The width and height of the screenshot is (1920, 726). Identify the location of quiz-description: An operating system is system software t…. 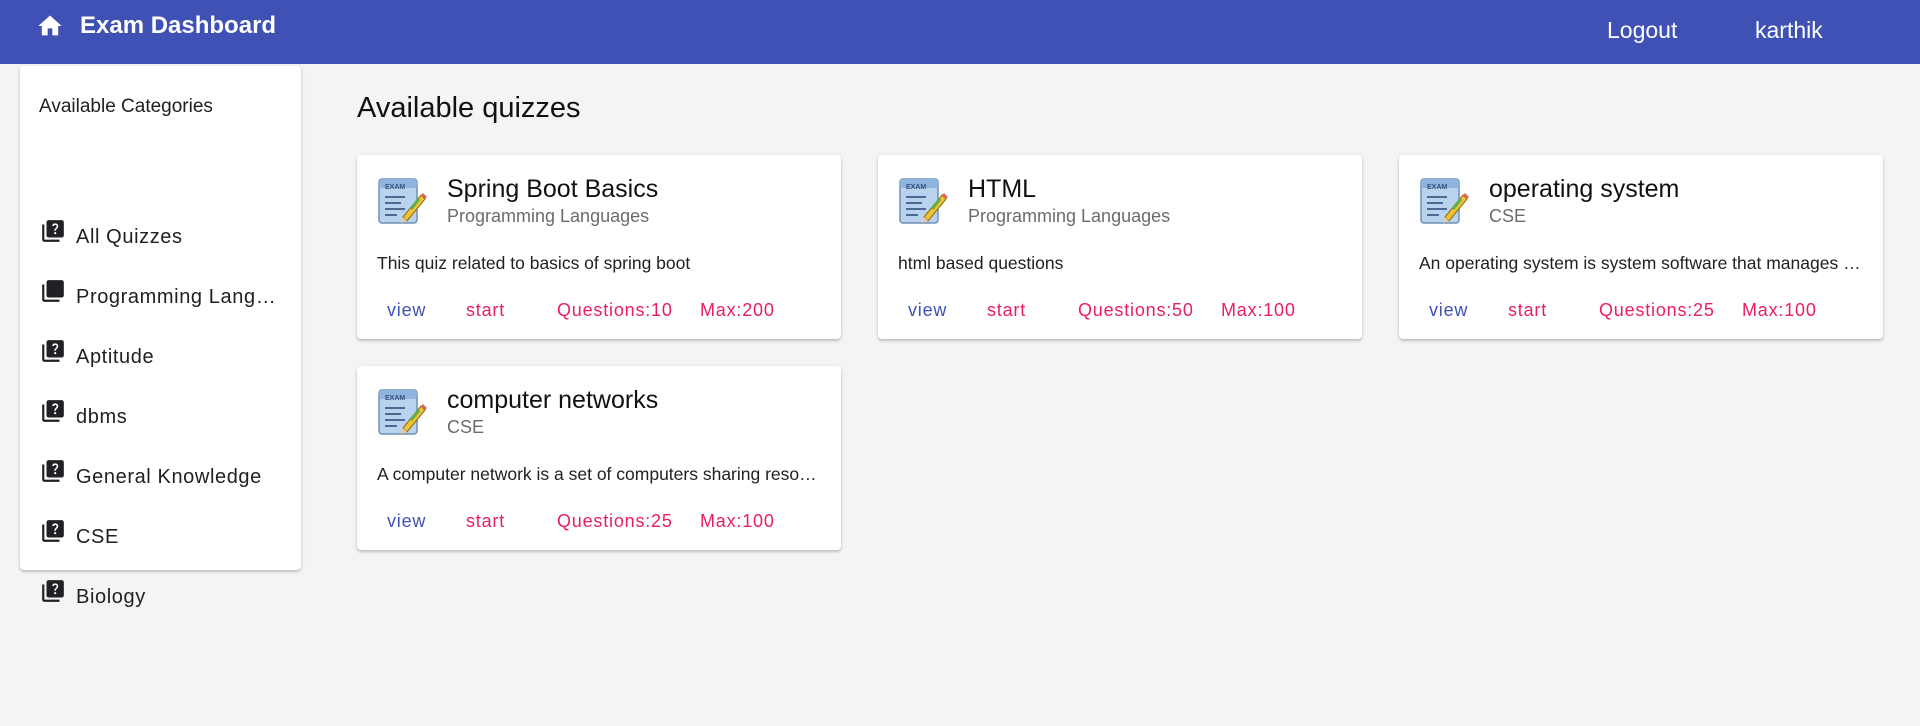
(1643, 263).